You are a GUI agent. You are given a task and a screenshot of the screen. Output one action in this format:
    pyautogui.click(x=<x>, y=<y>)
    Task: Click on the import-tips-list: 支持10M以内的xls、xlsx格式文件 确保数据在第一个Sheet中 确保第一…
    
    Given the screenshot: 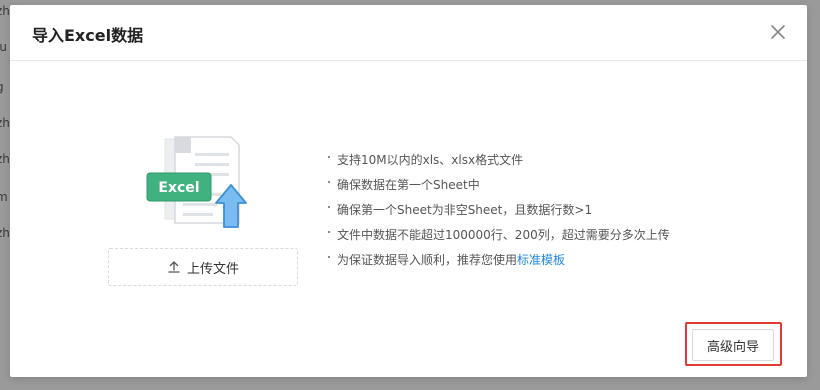 What is the action you would take?
    pyautogui.click(x=499, y=210)
    